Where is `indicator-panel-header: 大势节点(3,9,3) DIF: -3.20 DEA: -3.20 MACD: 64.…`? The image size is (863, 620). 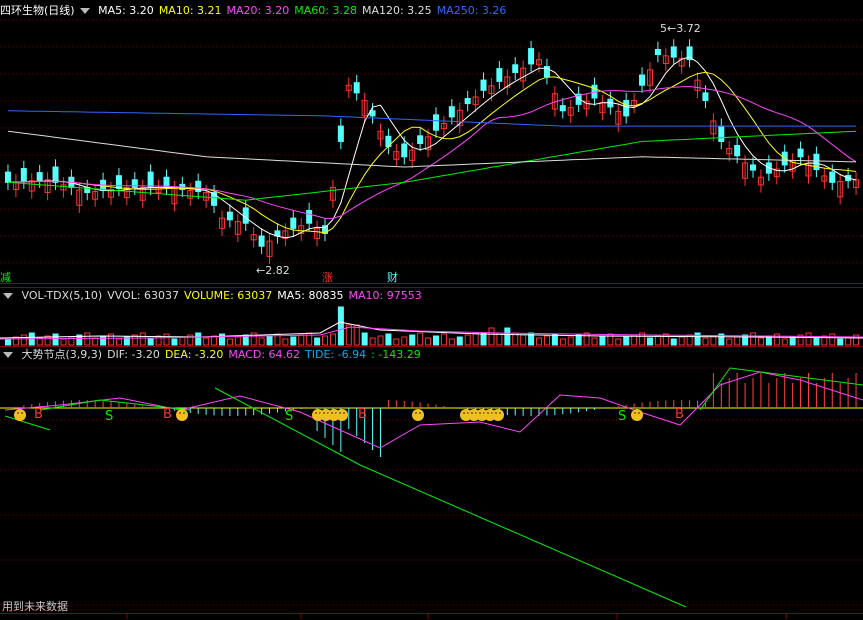
indicator-panel-header: 大势节点(3,9,3) DIF: -3.20 DEA: -3.20 MACD: 64.… is located at coordinates (215, 355).